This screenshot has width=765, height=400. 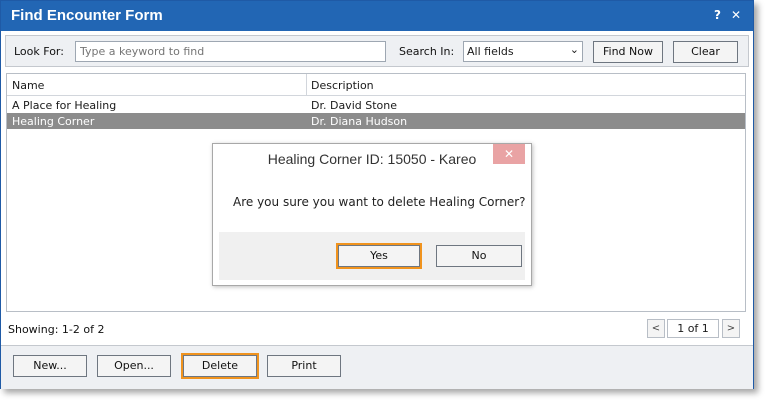 I want to click on dialog-close-icon: ✕, so click(x=509, y=154).